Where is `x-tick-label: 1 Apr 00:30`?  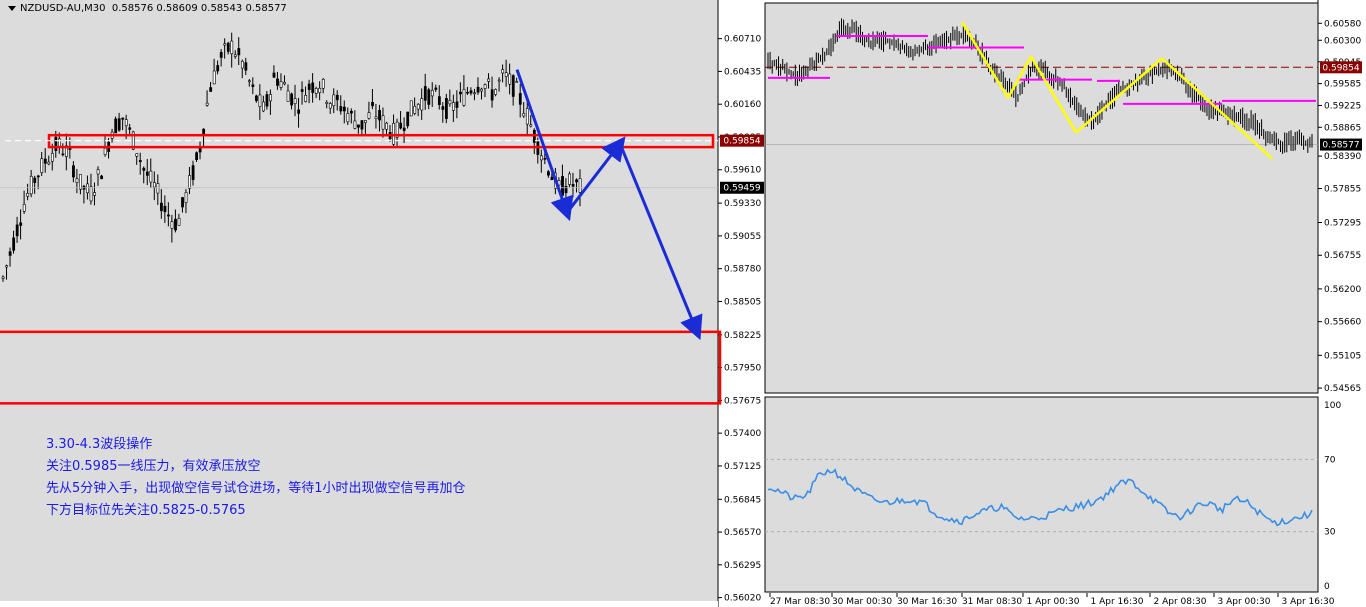 x-tick-label: 1 Apr 00:30 is located at coordinates (1053, 602).